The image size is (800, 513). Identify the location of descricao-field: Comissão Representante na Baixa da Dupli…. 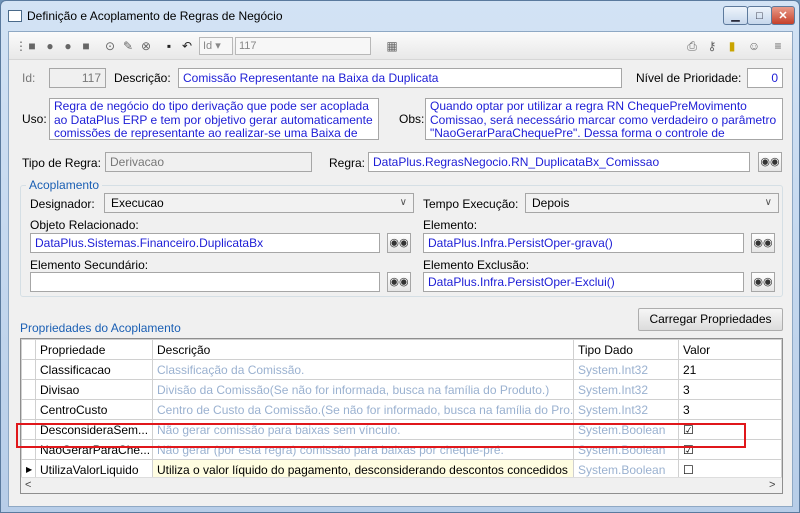
(400, 78).